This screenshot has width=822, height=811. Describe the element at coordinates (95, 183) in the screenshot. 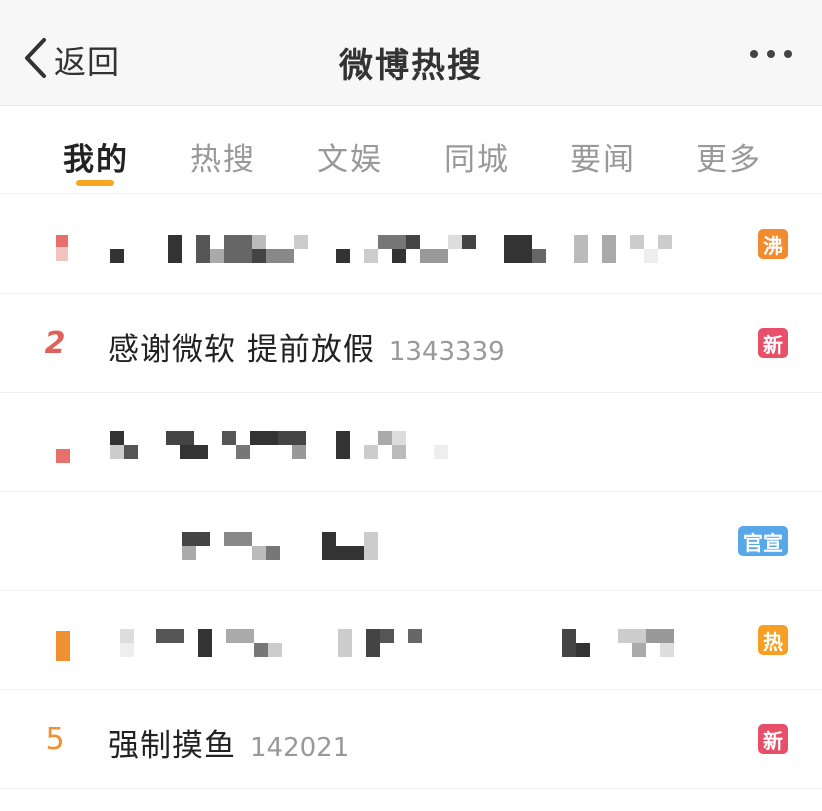

I see `active-tab-indicator` at that location.